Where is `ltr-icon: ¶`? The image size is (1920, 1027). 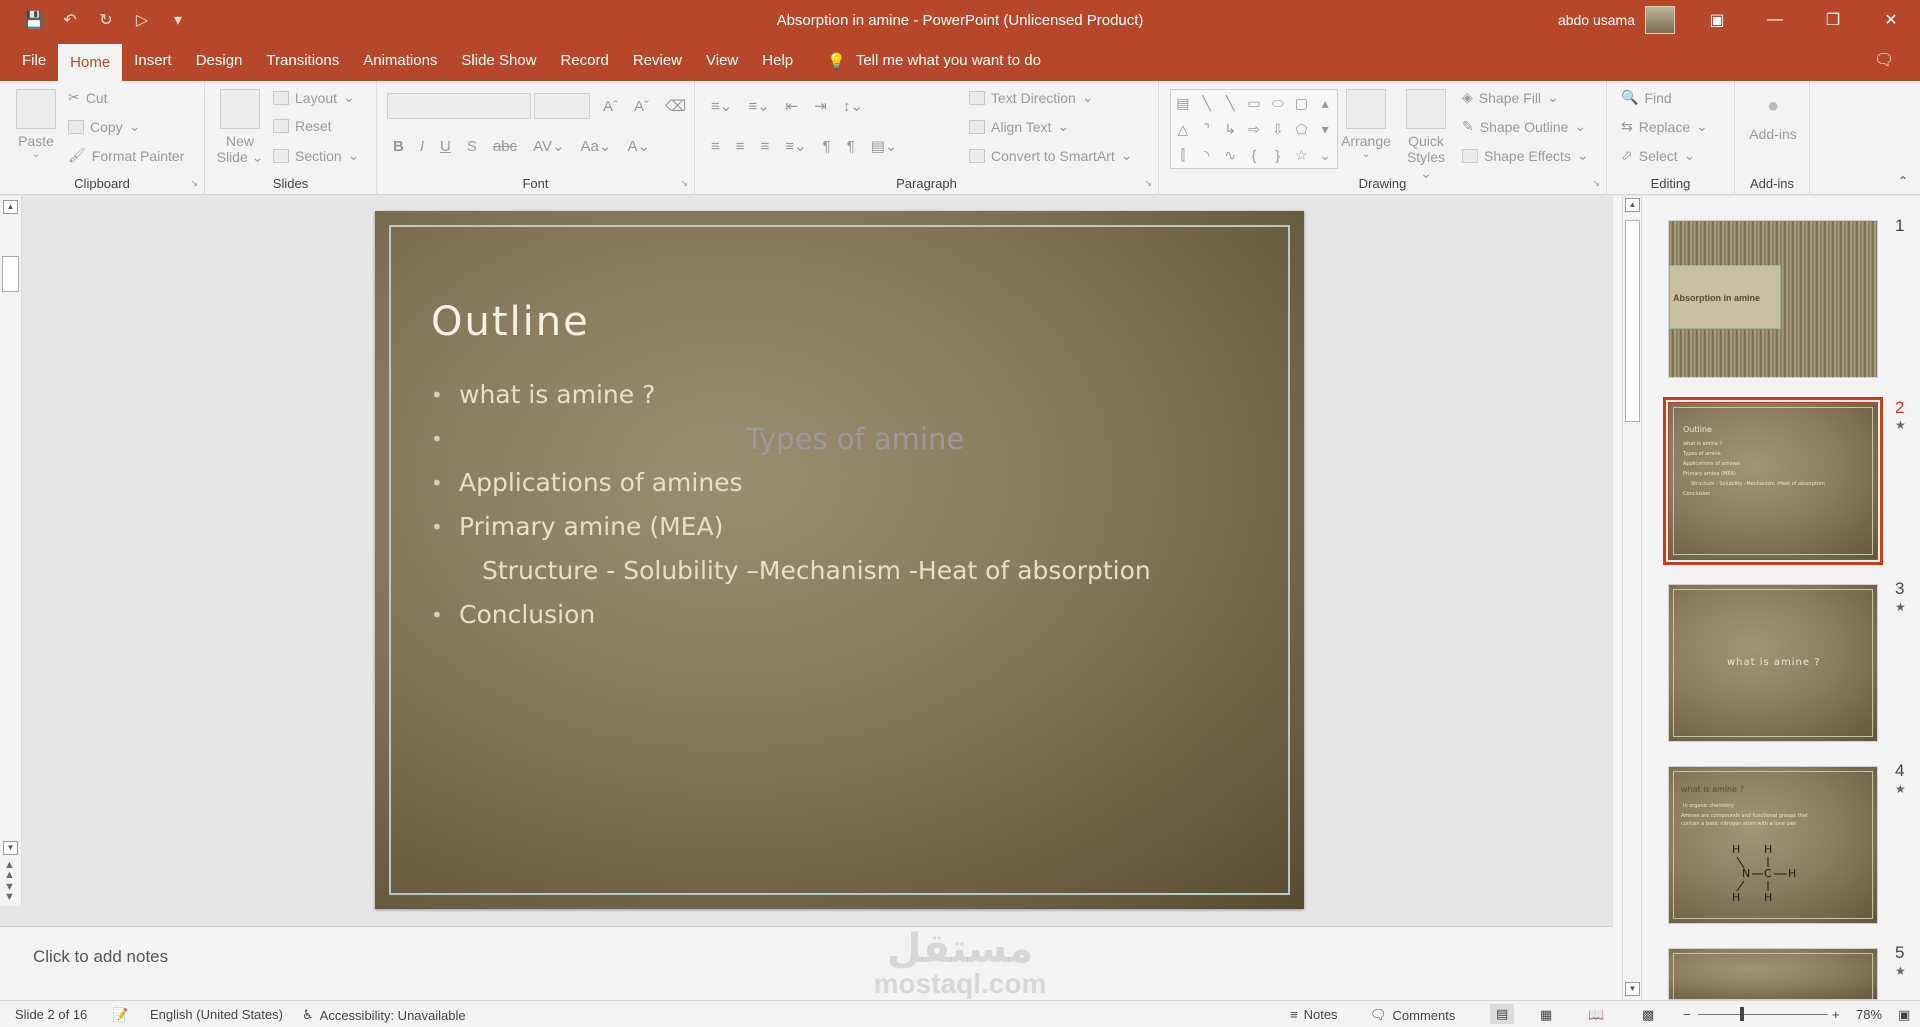 ltr-icon: ¶ is located at coordinates (827, 146).